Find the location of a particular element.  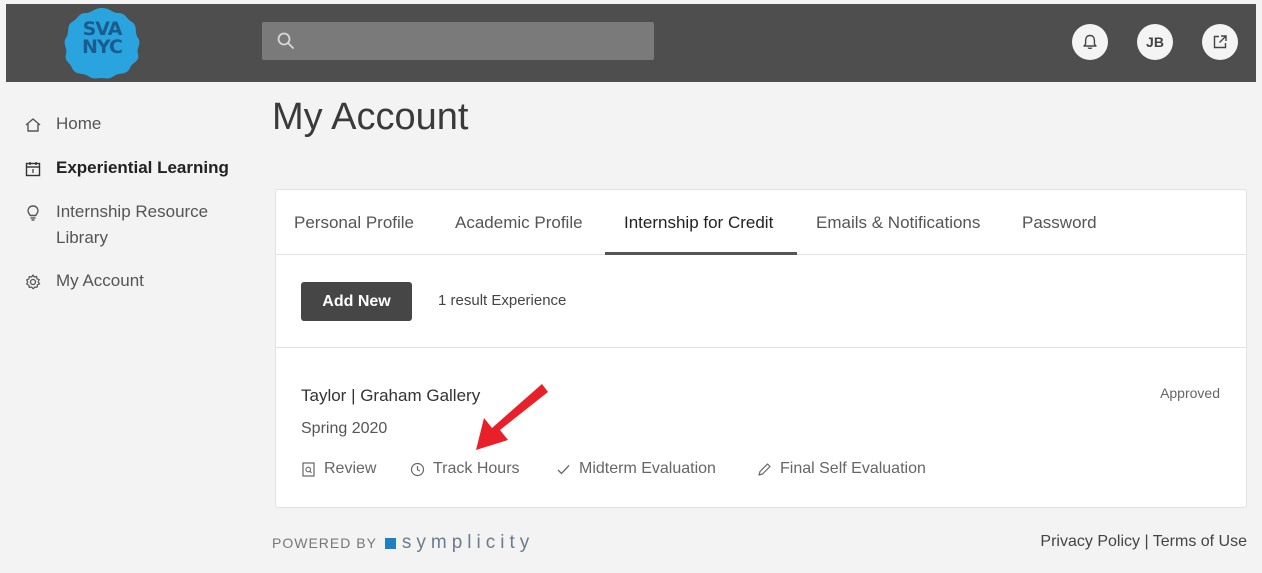

status-badge: Approved is located at coordinates (1190, 393).